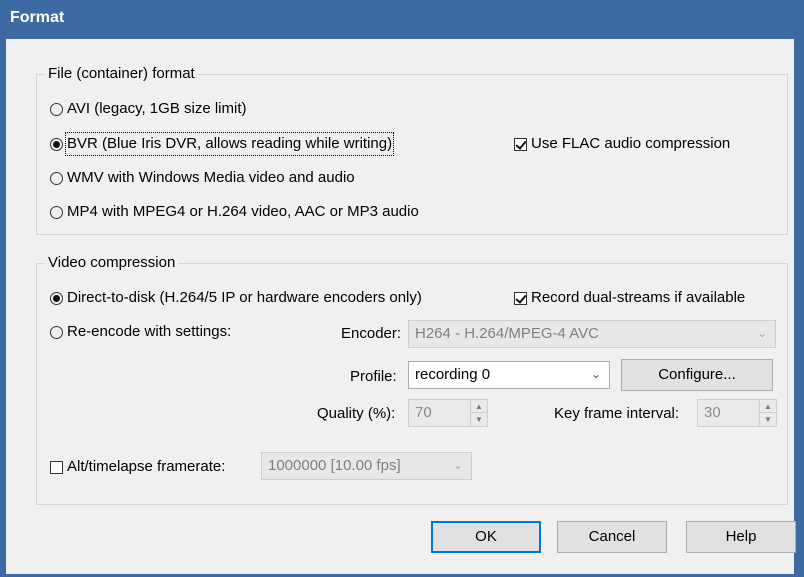 This screenshot has width=804, height=577. What do you see at coordinates (799, 308) in the screenshot?
I see `window-right-border` at bounding box center [799, 308].